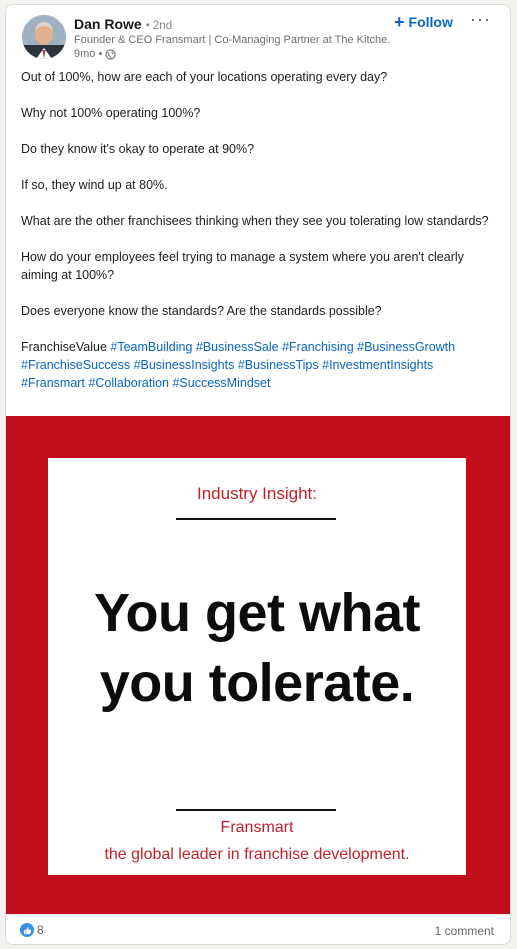  Describe the element at coordinates (256, 493) in the screenshot. I see `image-header: Industry Insight:` at that location.